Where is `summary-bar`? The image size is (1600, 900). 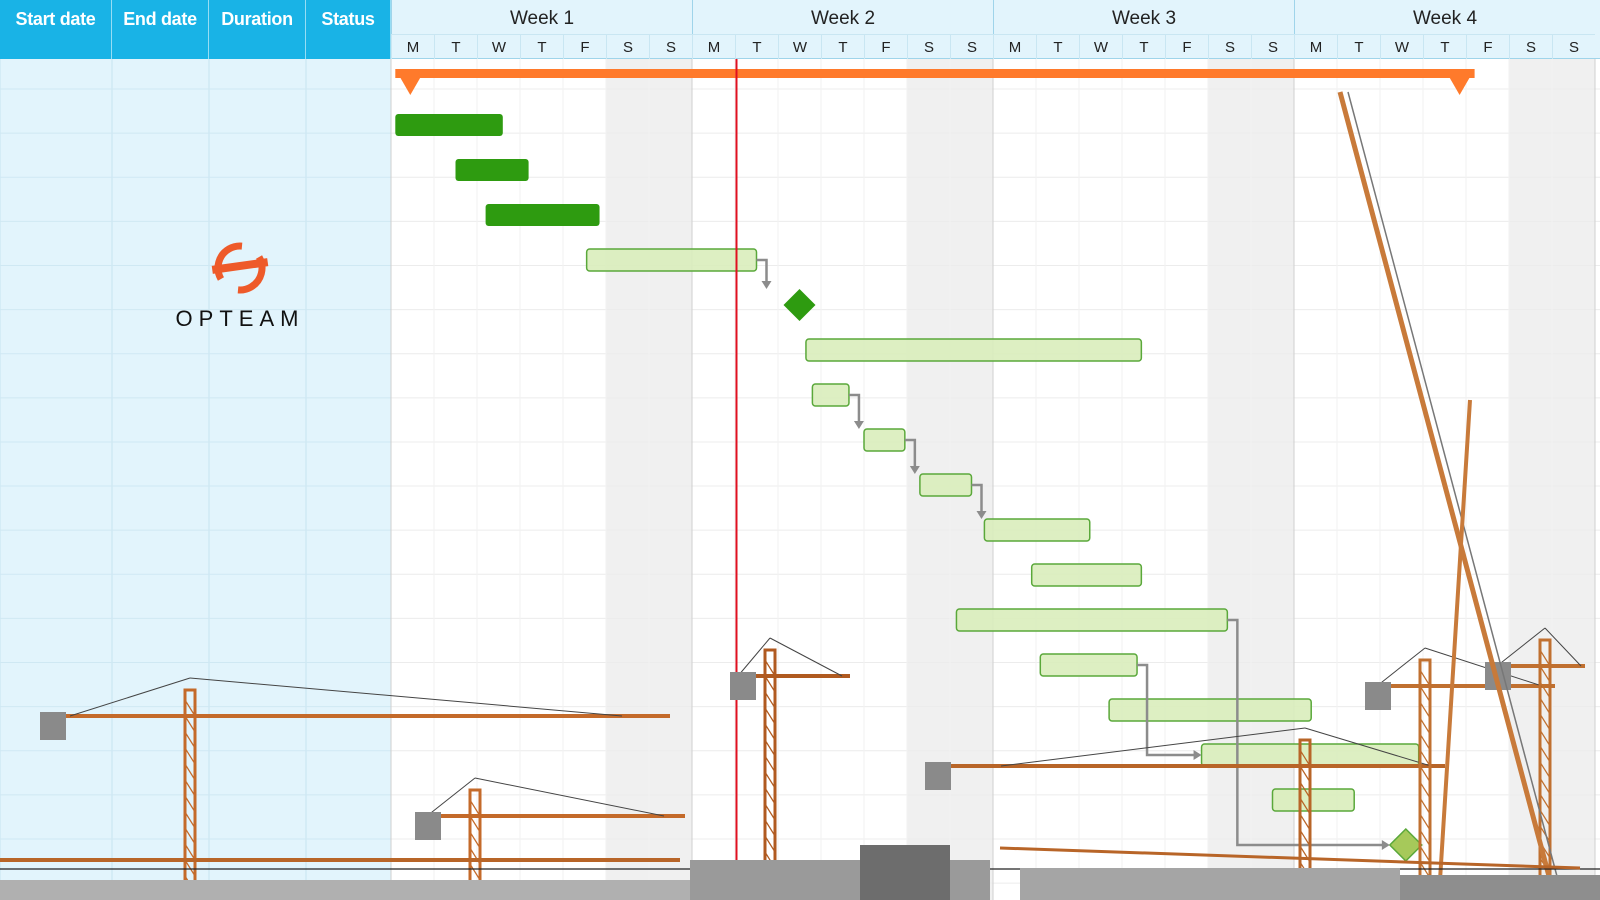
summary-bar is located at coordinates (935, 73).